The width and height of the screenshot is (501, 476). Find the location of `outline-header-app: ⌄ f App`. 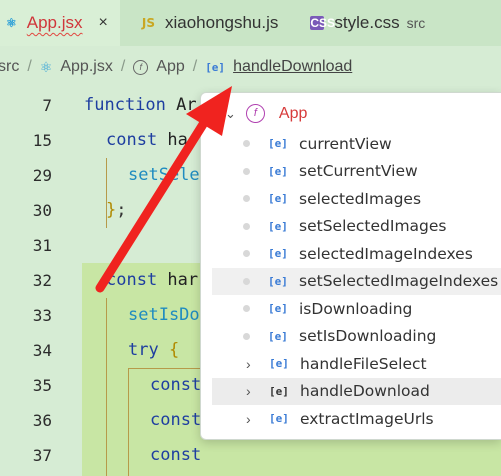

outline-header-app: ⌄ f App is located at coordinates (266, 113).